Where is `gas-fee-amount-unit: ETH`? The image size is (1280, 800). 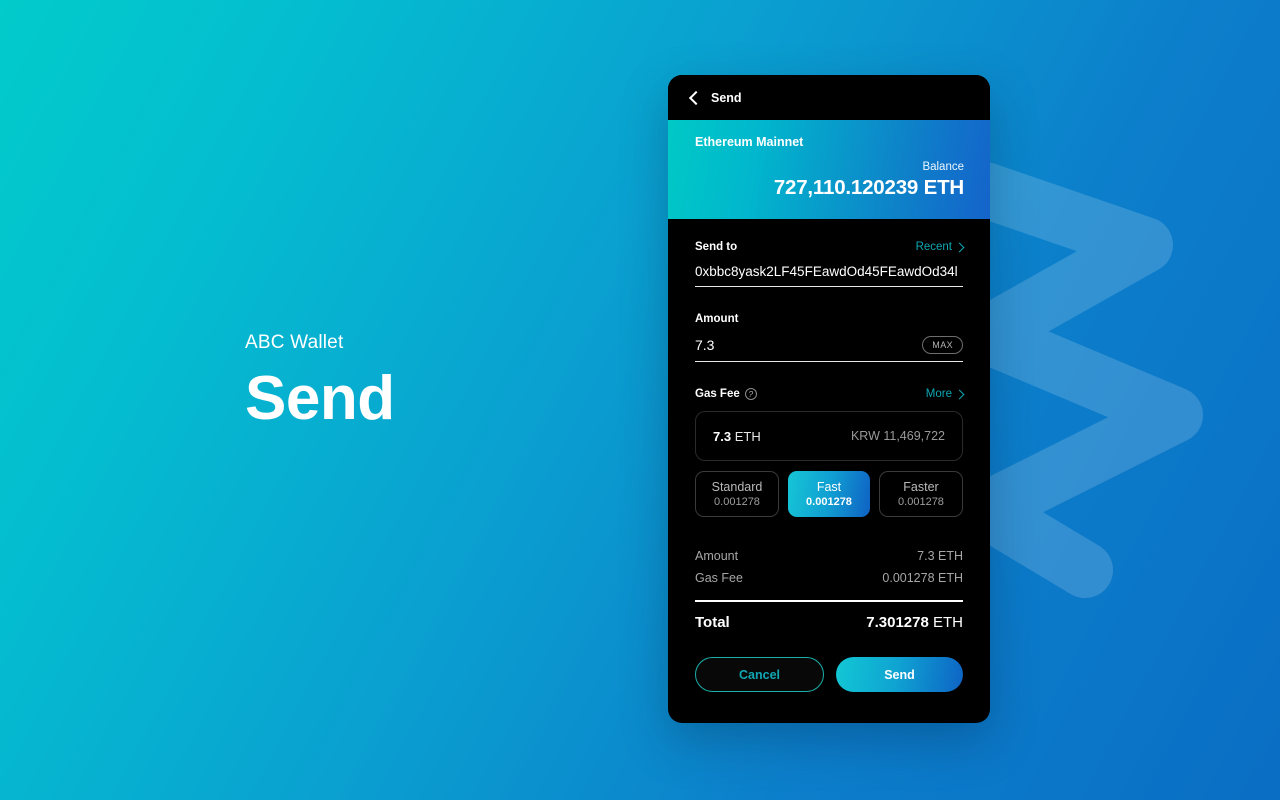
gas-fee-amount-unit: ETH is located at coordinates (747, 436).